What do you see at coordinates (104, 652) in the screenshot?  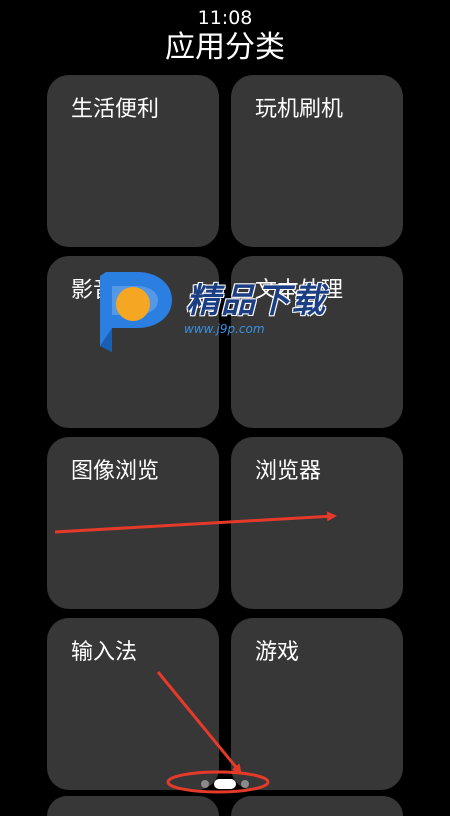 I see `category-label: 输入法` at bounding box center [104, 652].